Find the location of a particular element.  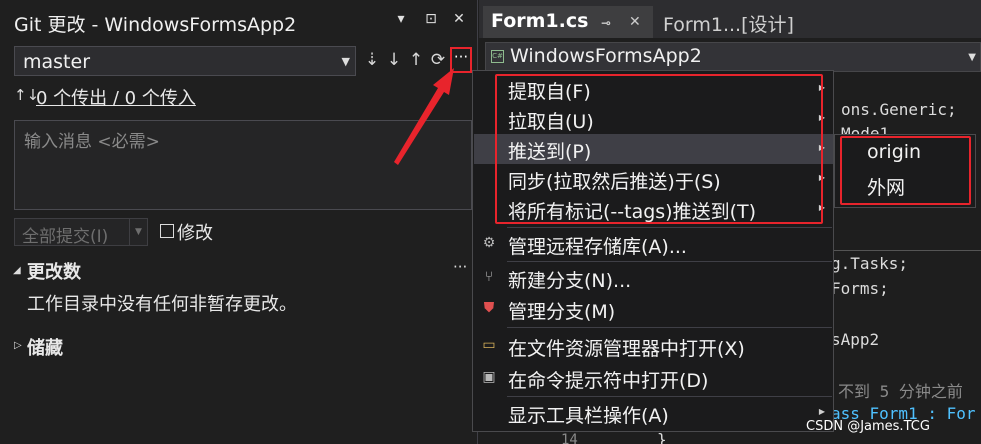

code-line: Forms; is located at coordinates (860, 288).